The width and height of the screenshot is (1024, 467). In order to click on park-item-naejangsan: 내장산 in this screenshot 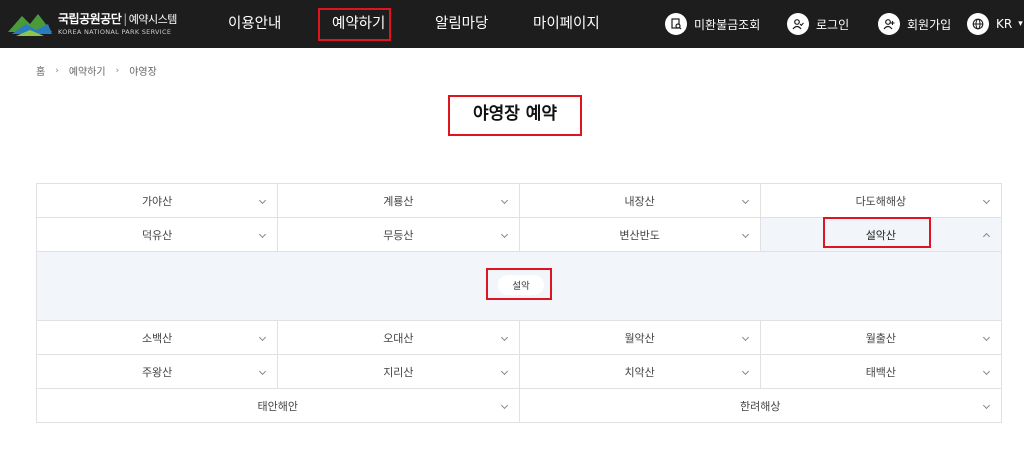, I will do `click(640, 201)`.